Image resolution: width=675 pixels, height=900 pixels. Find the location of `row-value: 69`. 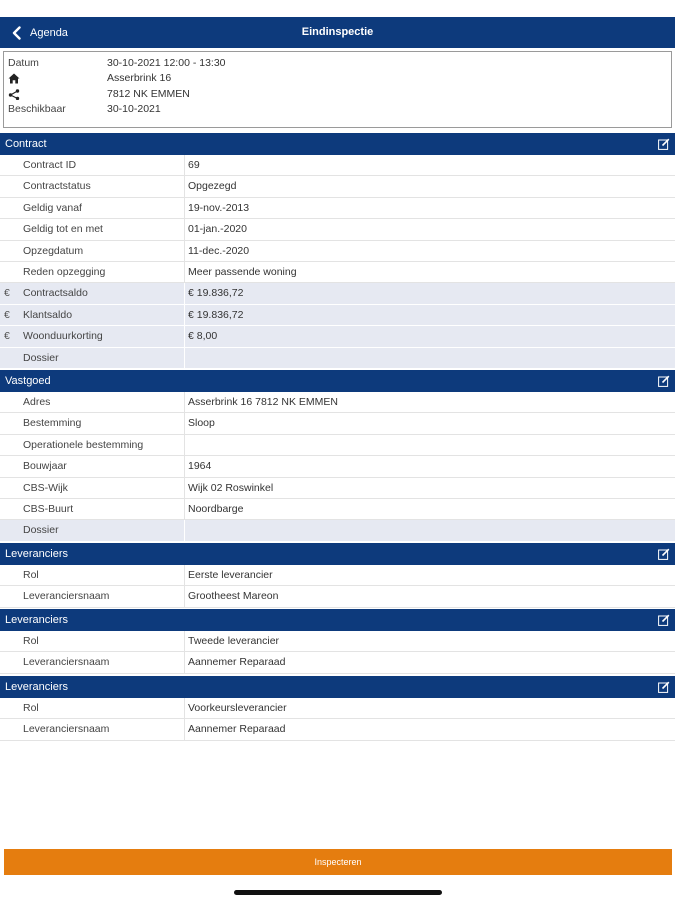

row-value: 69 is located at coordinates (194, 165).